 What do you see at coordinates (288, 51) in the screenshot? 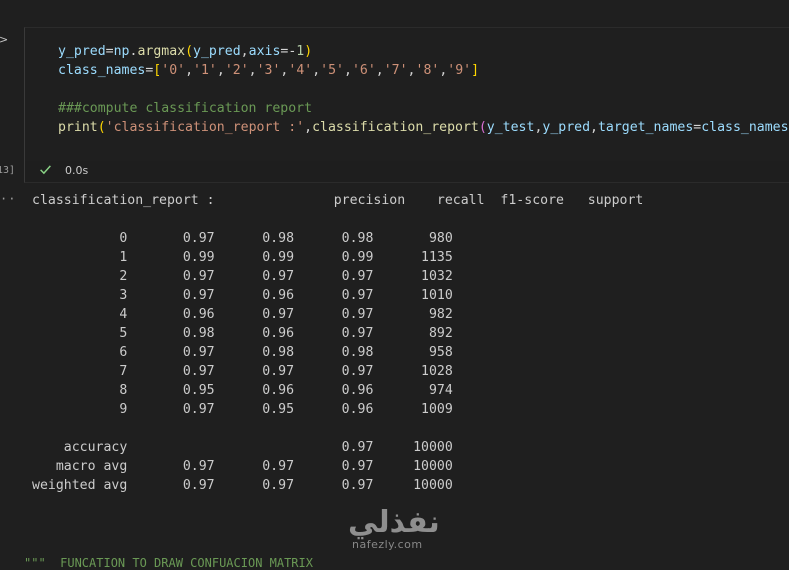
I see `code-token: =-` at bounding box center [288, 51].